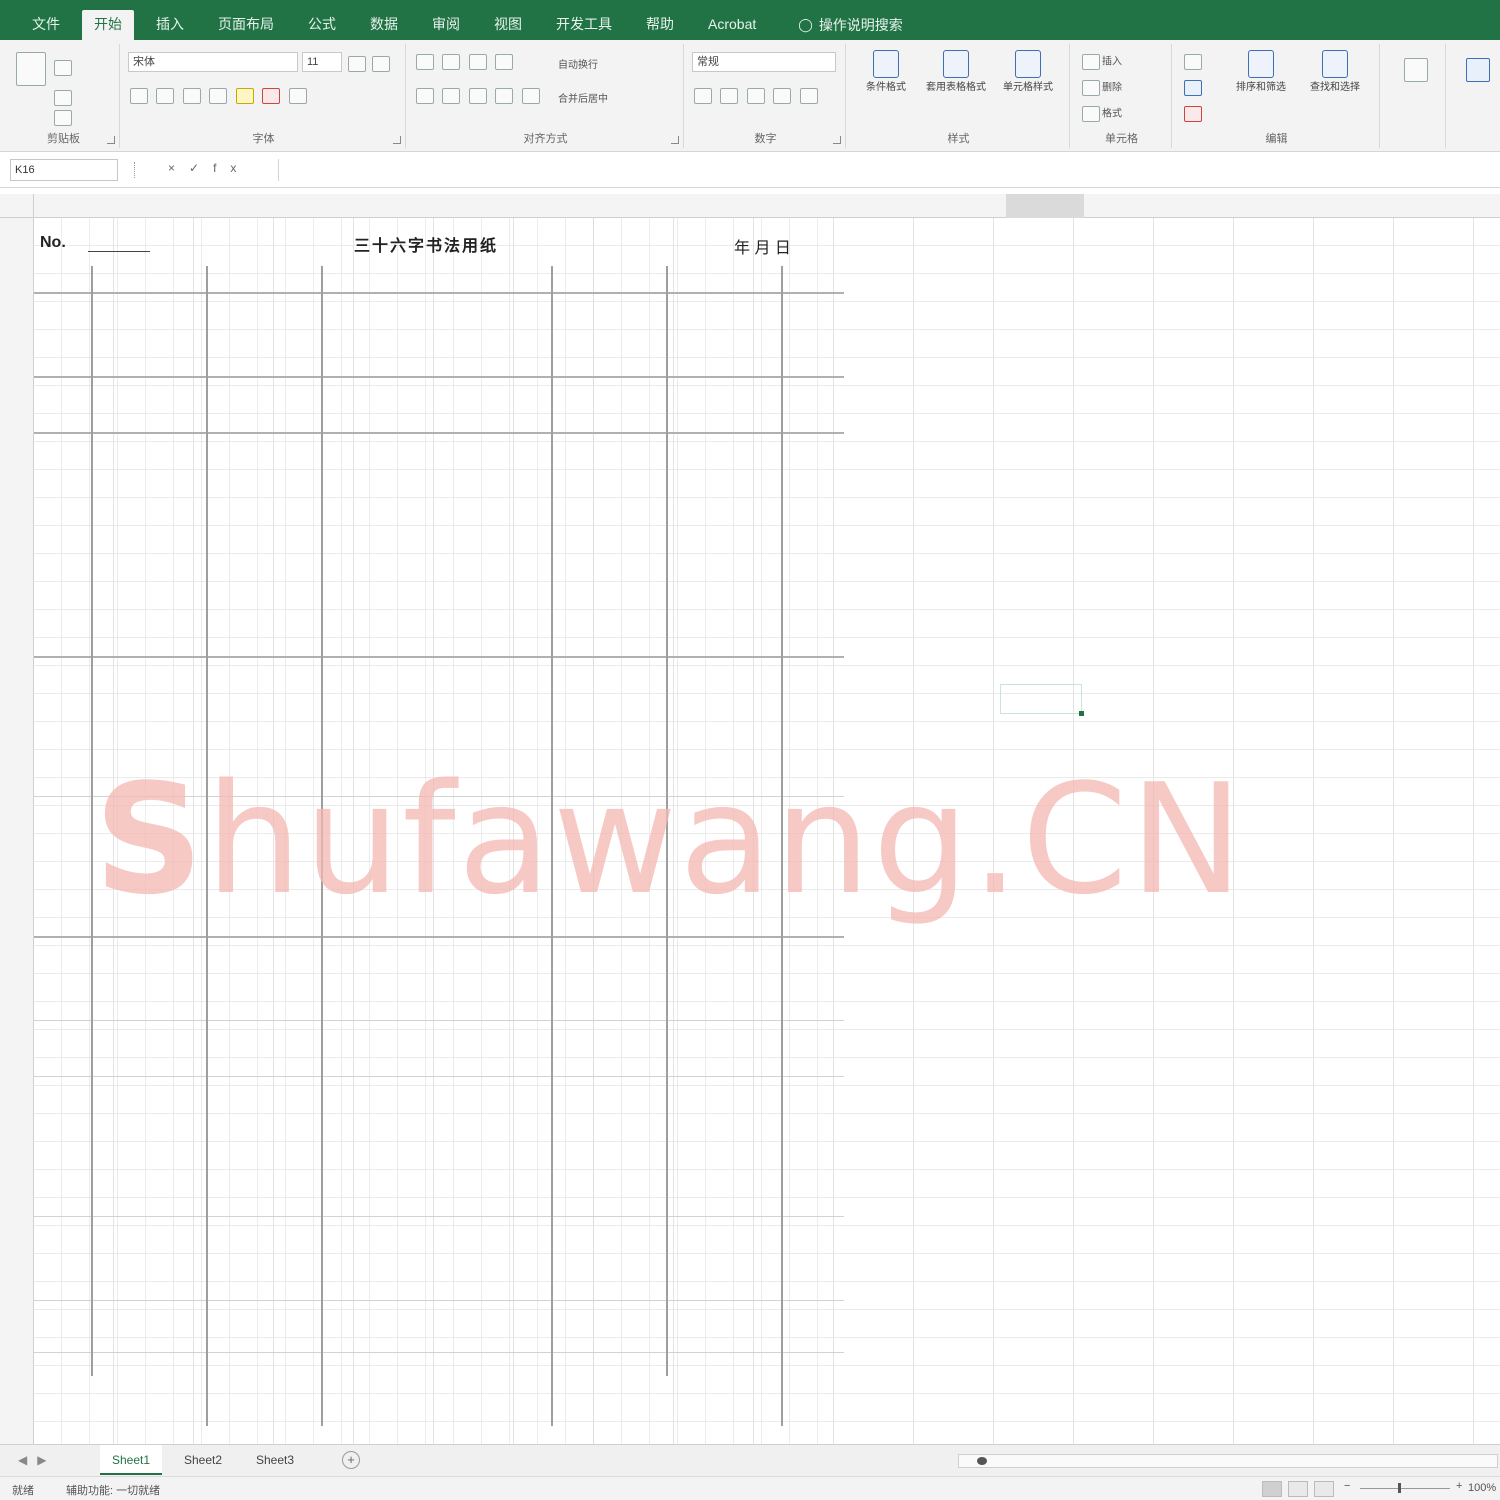  What do you see at coordinates (46, 25) in the screenshot?
I see `tab-file: 文件` at bounding box center [46, 25].